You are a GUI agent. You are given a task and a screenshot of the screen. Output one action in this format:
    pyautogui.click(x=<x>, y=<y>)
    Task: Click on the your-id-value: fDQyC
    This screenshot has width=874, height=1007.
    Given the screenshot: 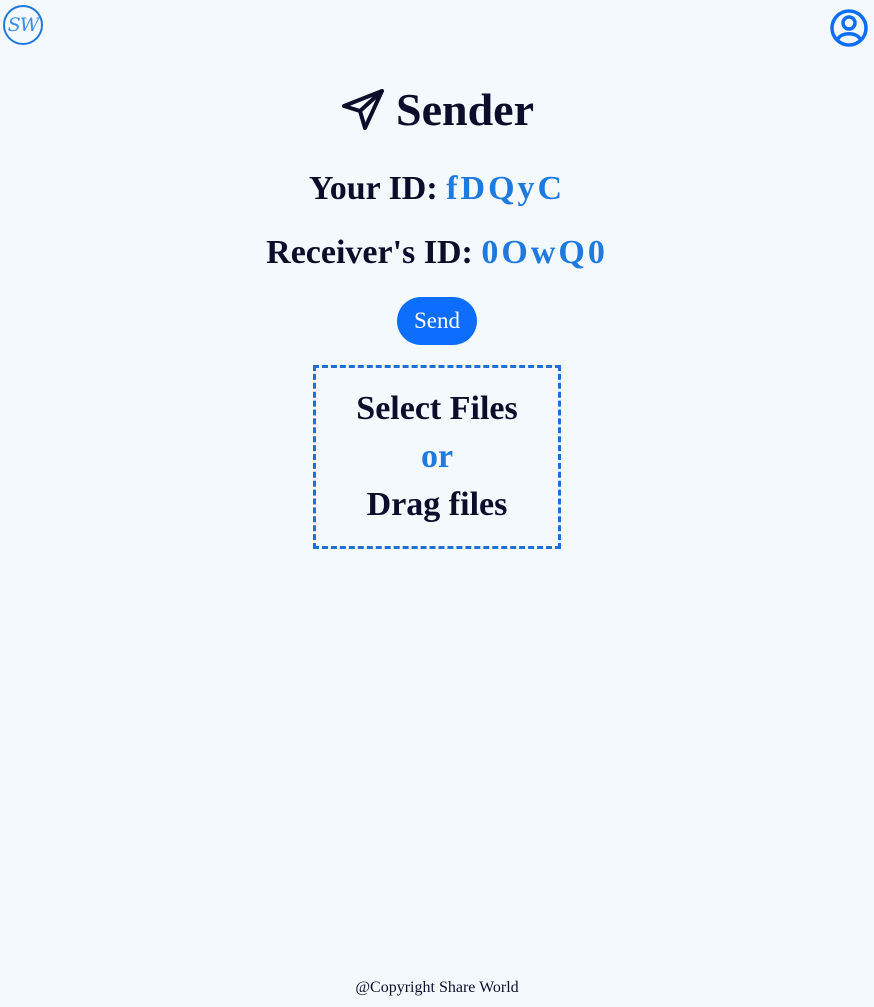 What is the action you would take?
    pyautogui.click(x=506, y=188)
    